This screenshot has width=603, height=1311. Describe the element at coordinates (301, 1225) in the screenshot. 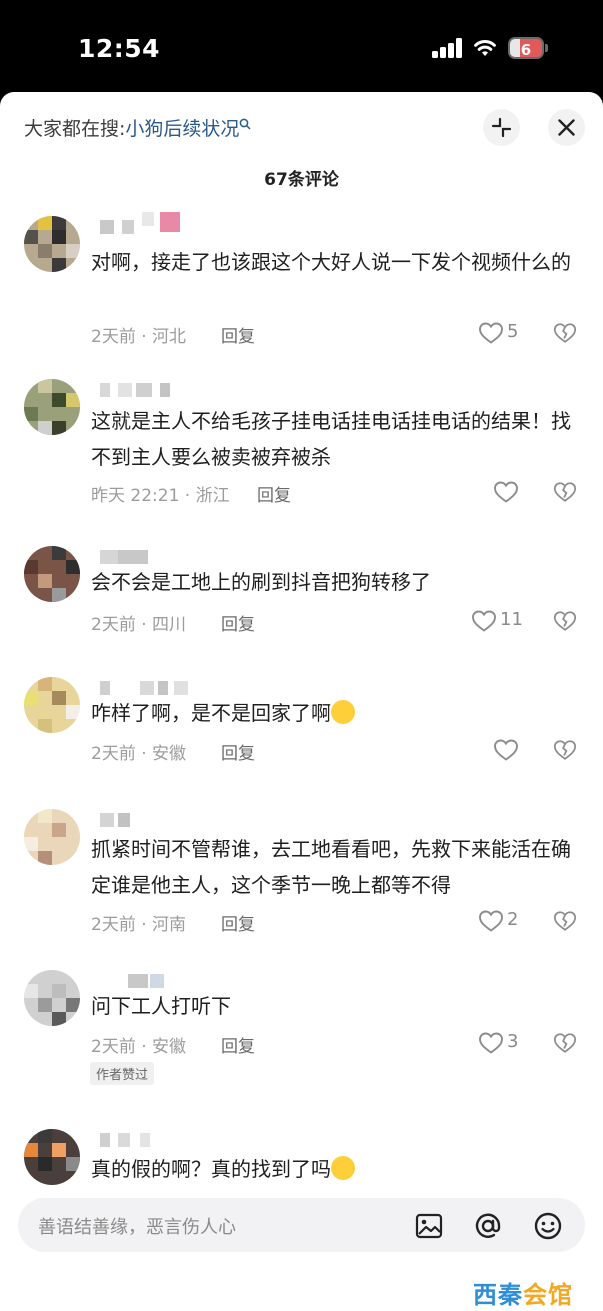

I see `comment-input: 善语结善缘，恶言伤人心` at that location.